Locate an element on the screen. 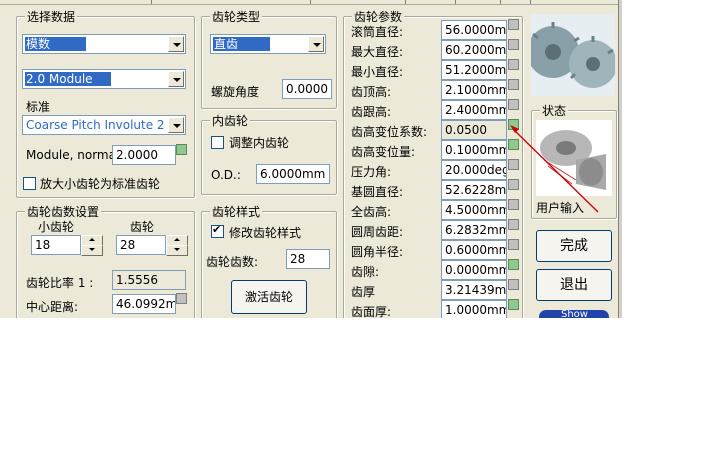 This screenshot has height=450, width=720. param-label: 齿厚 is located at coordinates (363, 292).